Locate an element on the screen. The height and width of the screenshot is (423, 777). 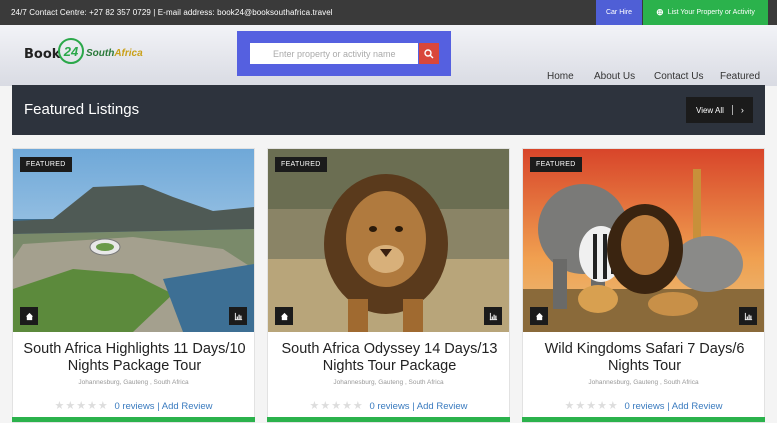
search-box is located at coordinates (344, 53).